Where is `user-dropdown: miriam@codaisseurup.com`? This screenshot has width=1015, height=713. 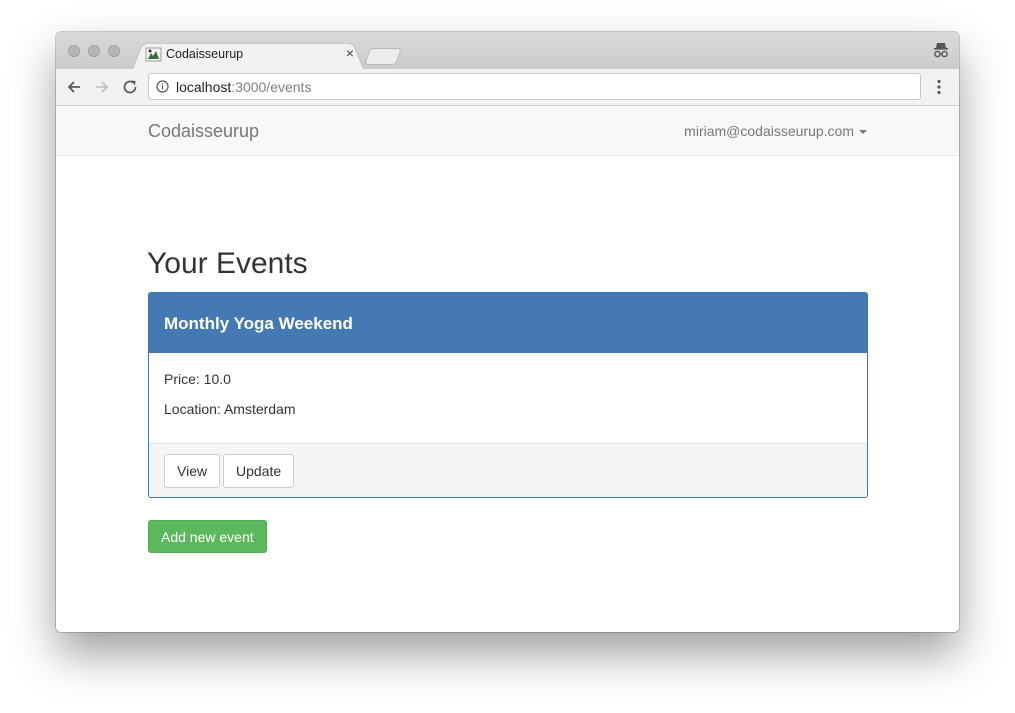 user-dropdown: miriam@codaisseurup.com is located at coordinates (775, 131).